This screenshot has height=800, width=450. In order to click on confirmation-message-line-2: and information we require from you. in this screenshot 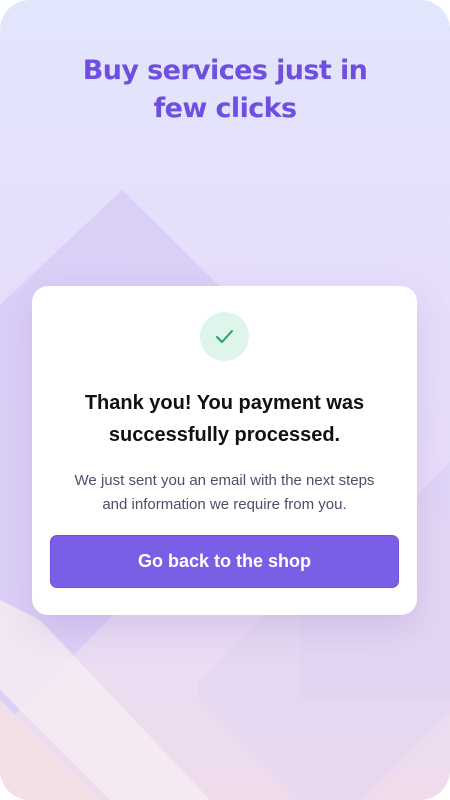, I will do `click(224, 504)`.